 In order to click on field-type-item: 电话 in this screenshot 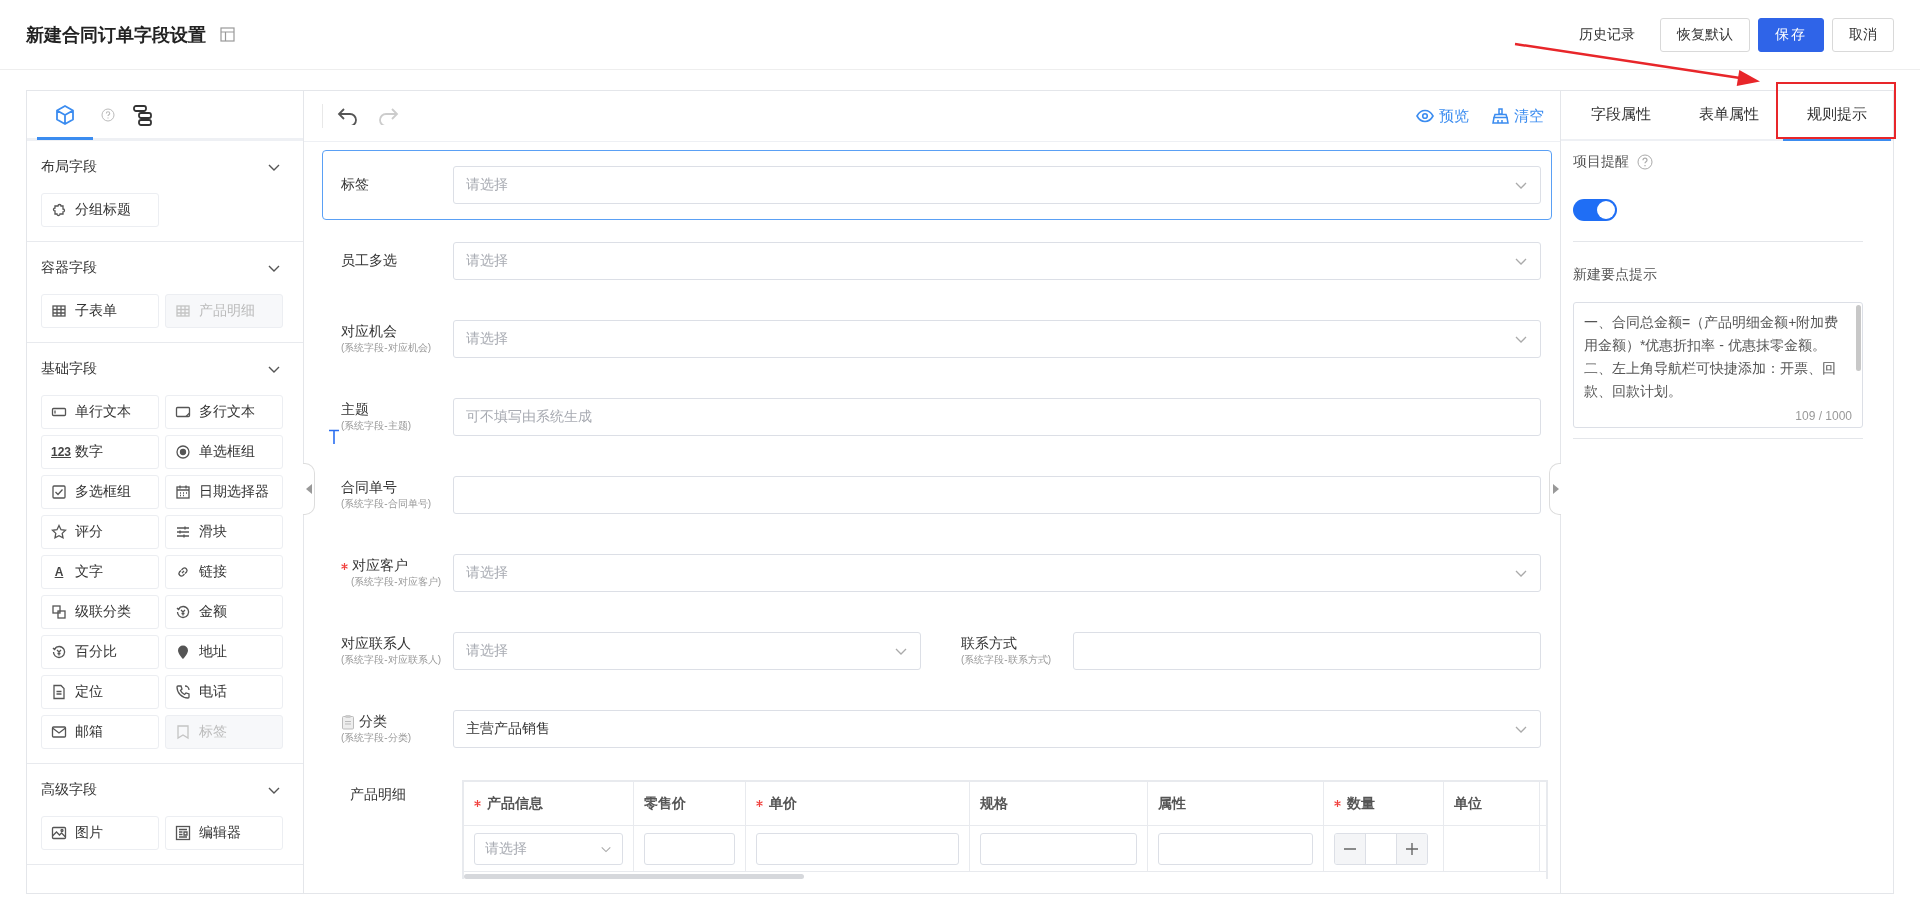, I will do `click(224, 692)`.